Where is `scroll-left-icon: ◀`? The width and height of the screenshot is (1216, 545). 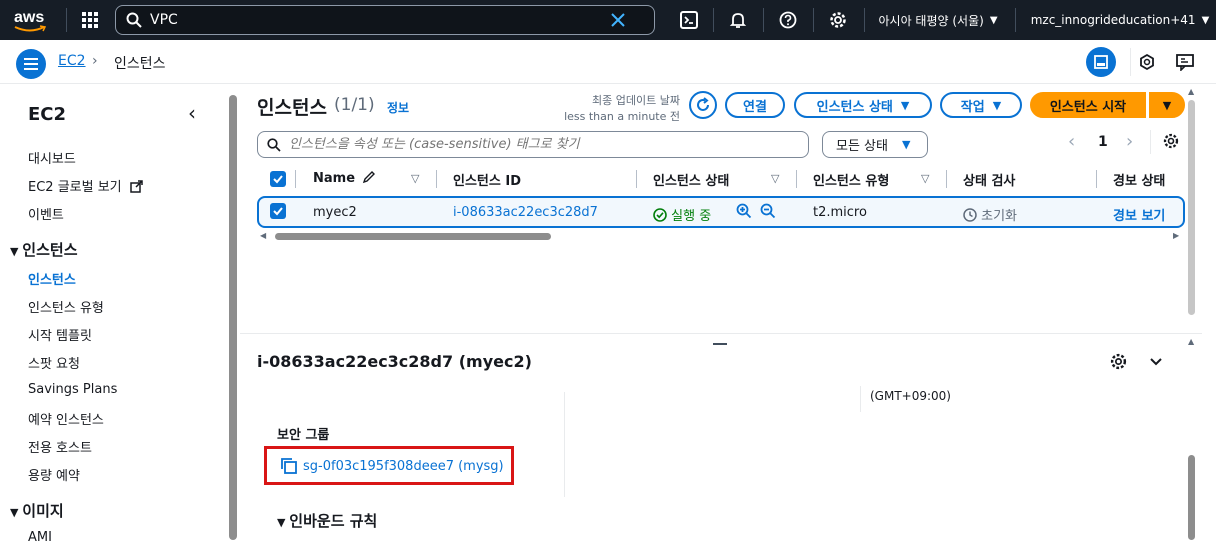 scroll-left-icon: ◀ is located at coordinates (263, 235).